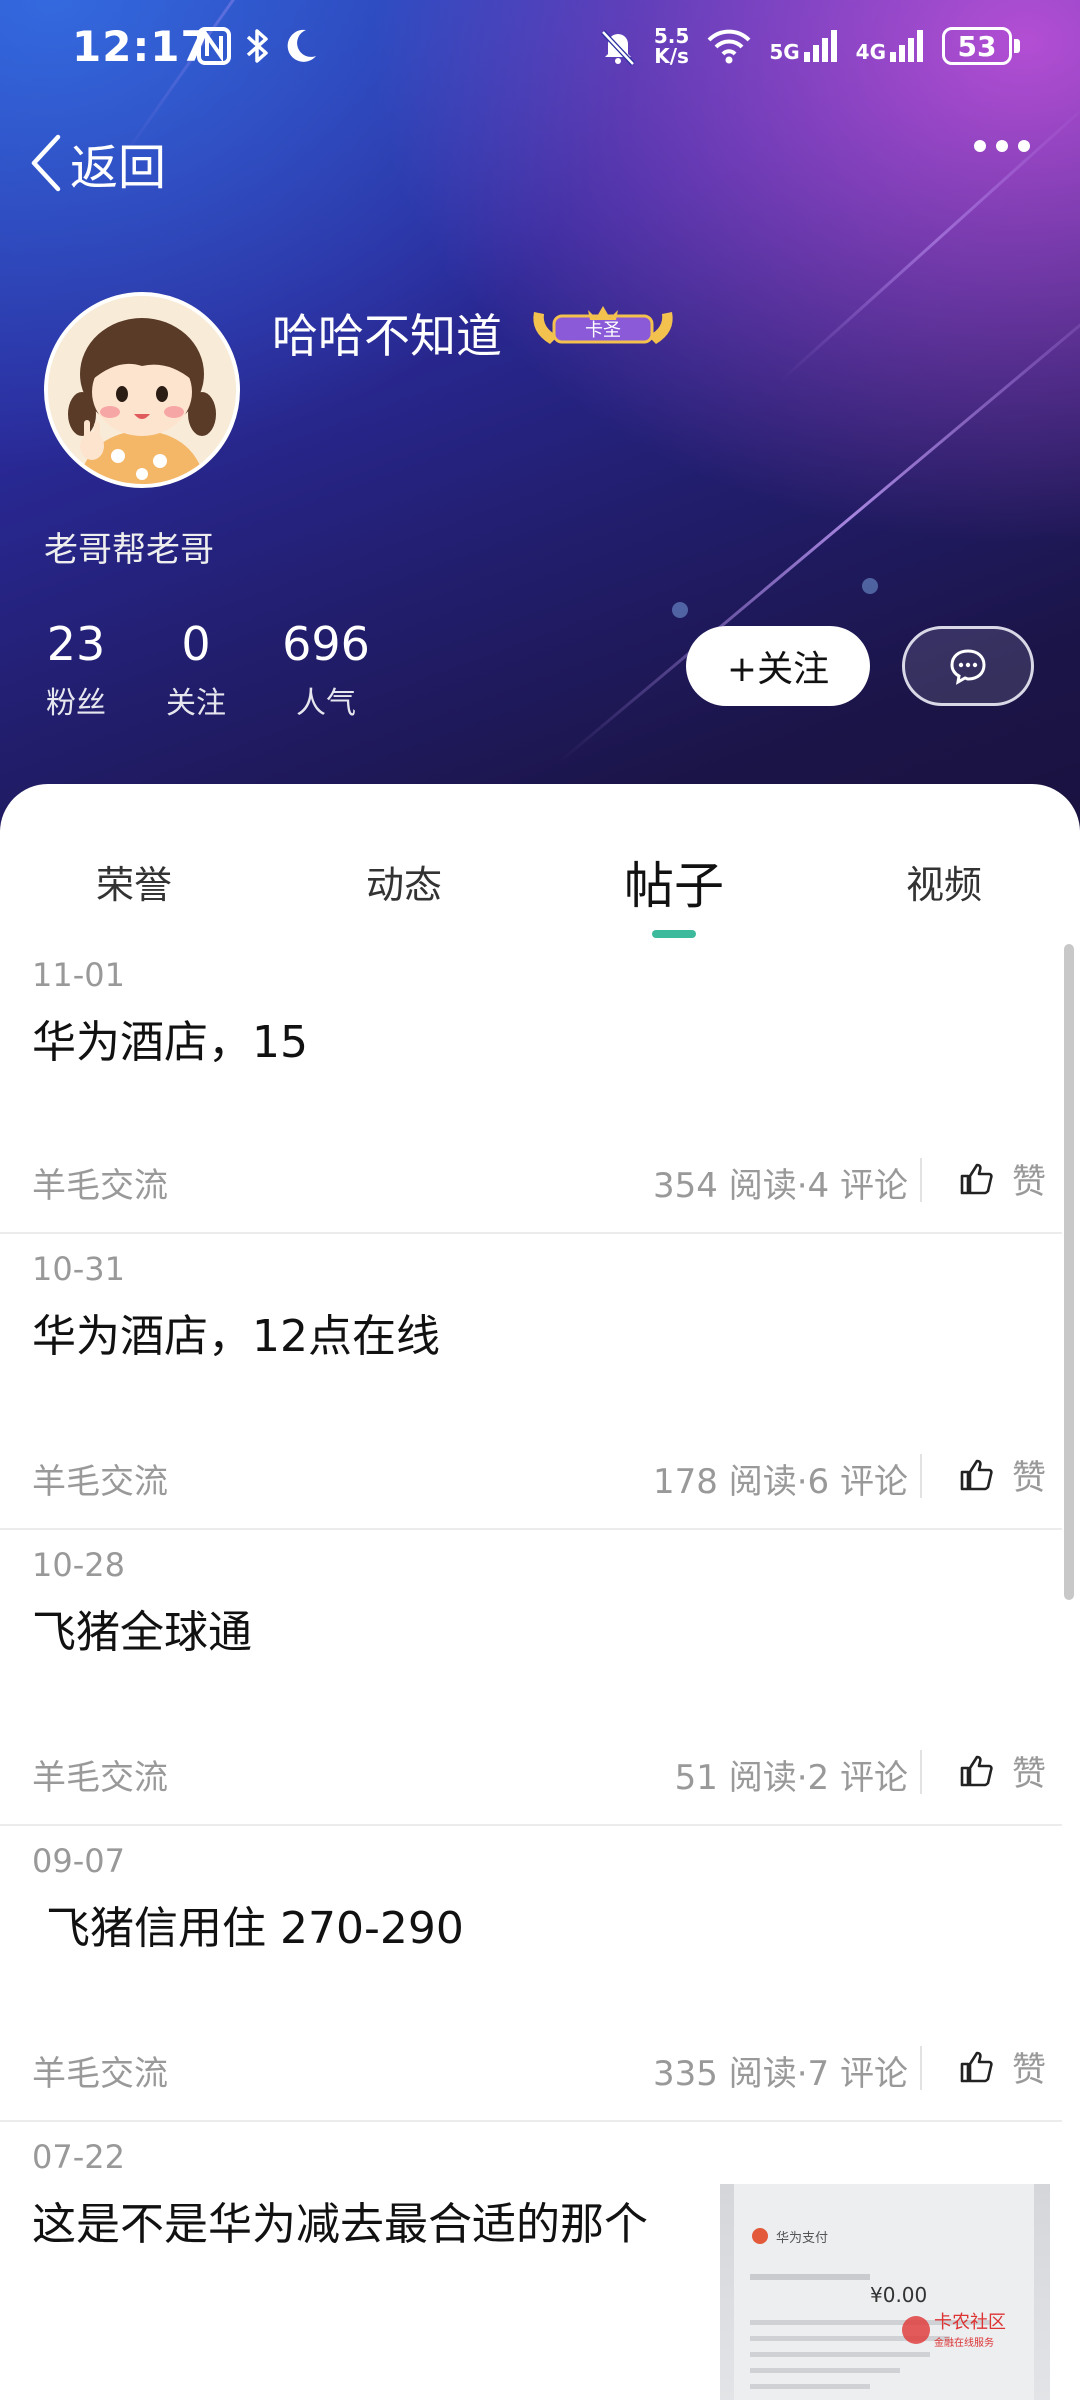  Describe the element at coordinates (170, 1042) in the screenshot. I see `post-title: 华为酒店，15` at that location.